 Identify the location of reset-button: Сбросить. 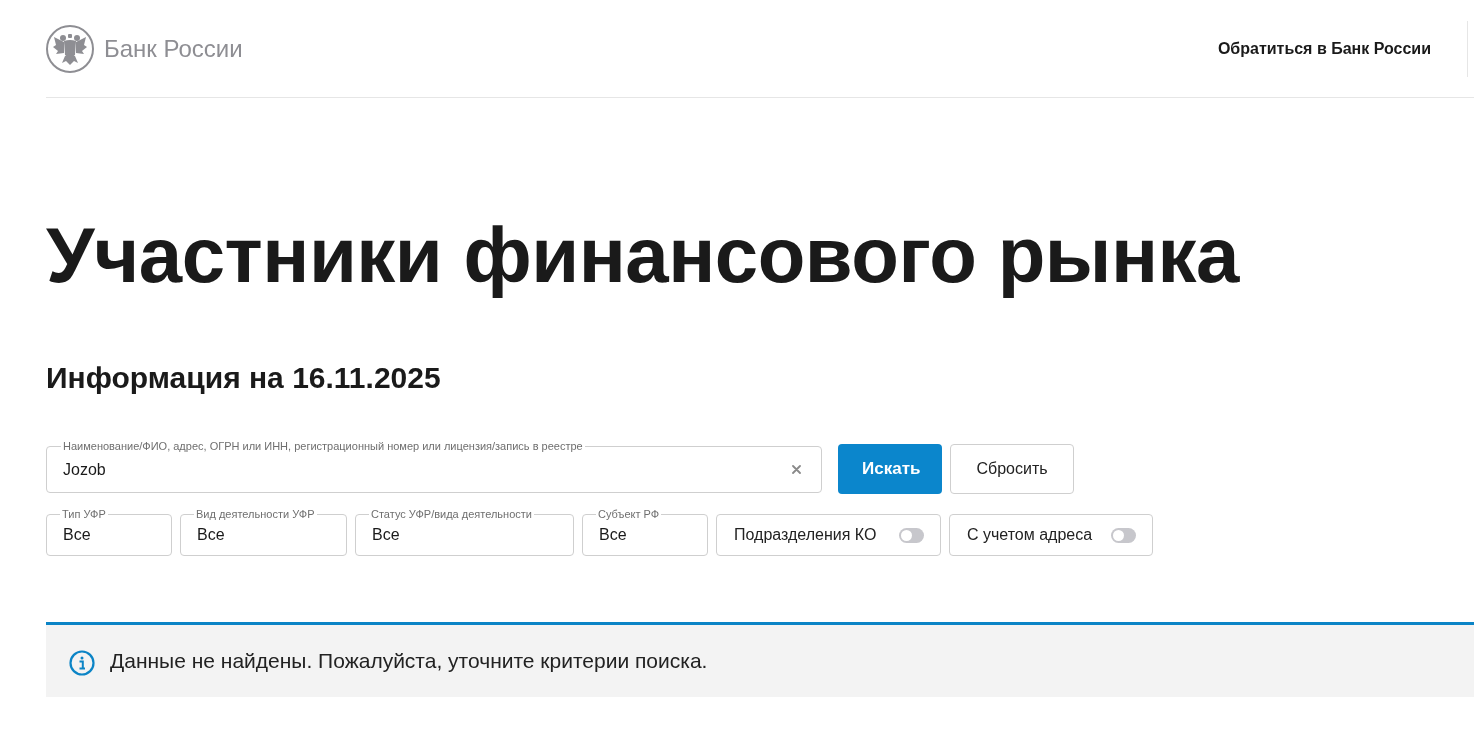
(1012, 469).